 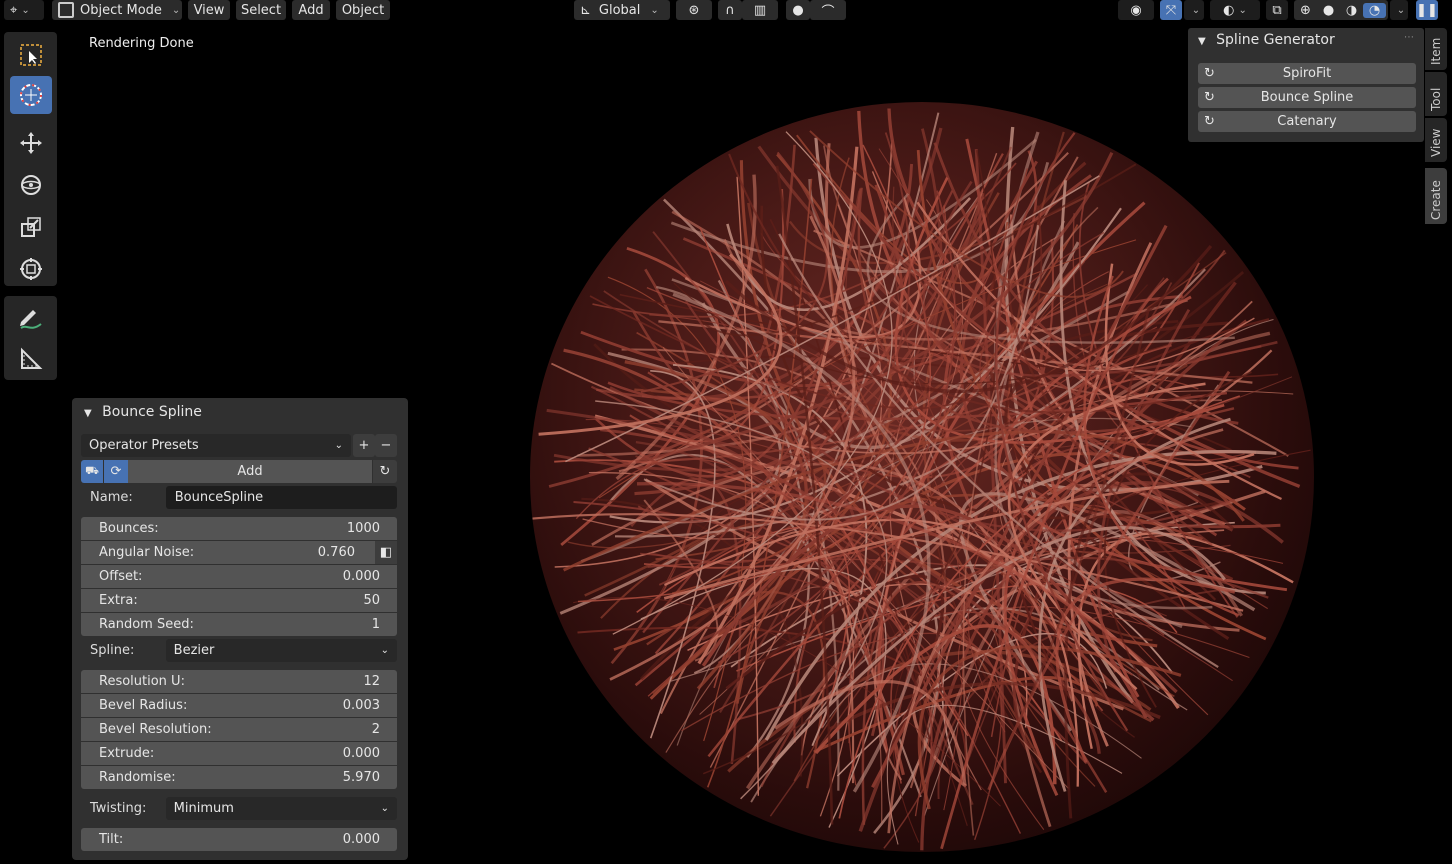 What do you see at coordinates (143, 705) in the screenshot?
I see `field-label: Bevel Radius:` at bounding box center [143, 705].